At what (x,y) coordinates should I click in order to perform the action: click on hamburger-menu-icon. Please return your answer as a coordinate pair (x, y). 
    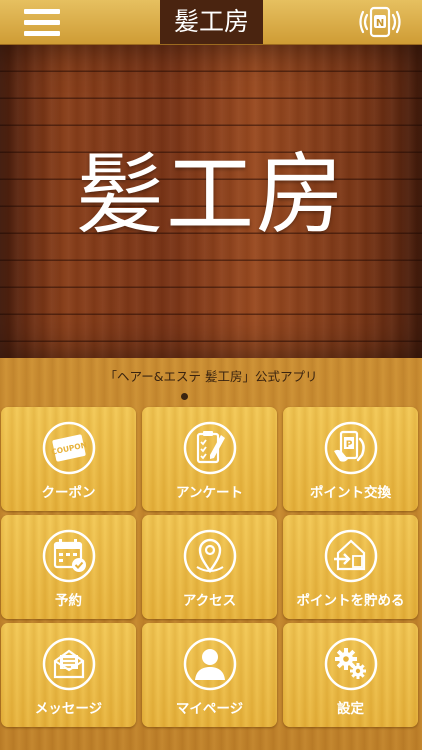
    Looking at the image, I should click on (42, 11).